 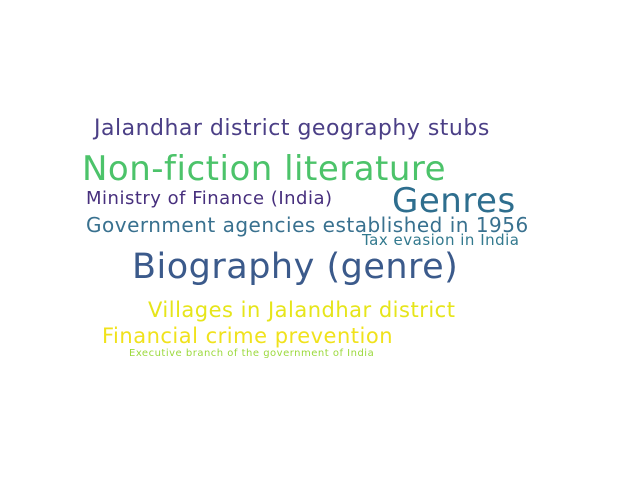 What do you see at coordinates (302, 310) in the screenshot?
I see `word-villages-in-jalandhar-district: Villages in Jalandhar district` at bounding box center [302, 310].